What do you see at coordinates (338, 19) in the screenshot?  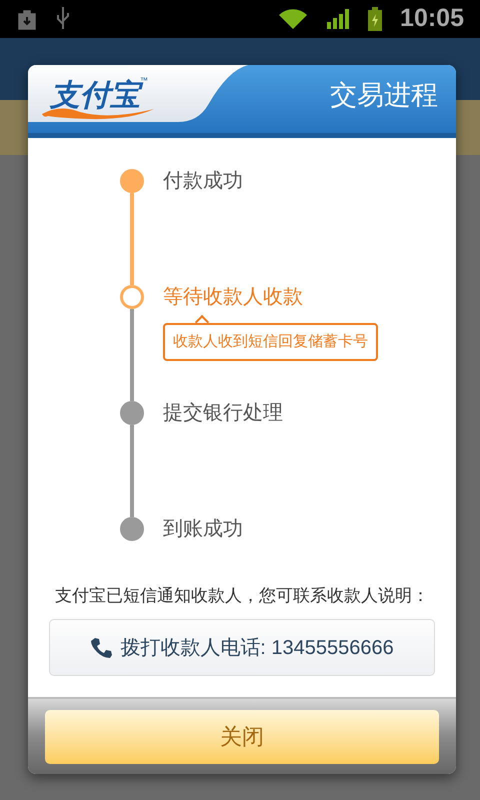 I see `signal-icon` at bounding box center [338, 19].